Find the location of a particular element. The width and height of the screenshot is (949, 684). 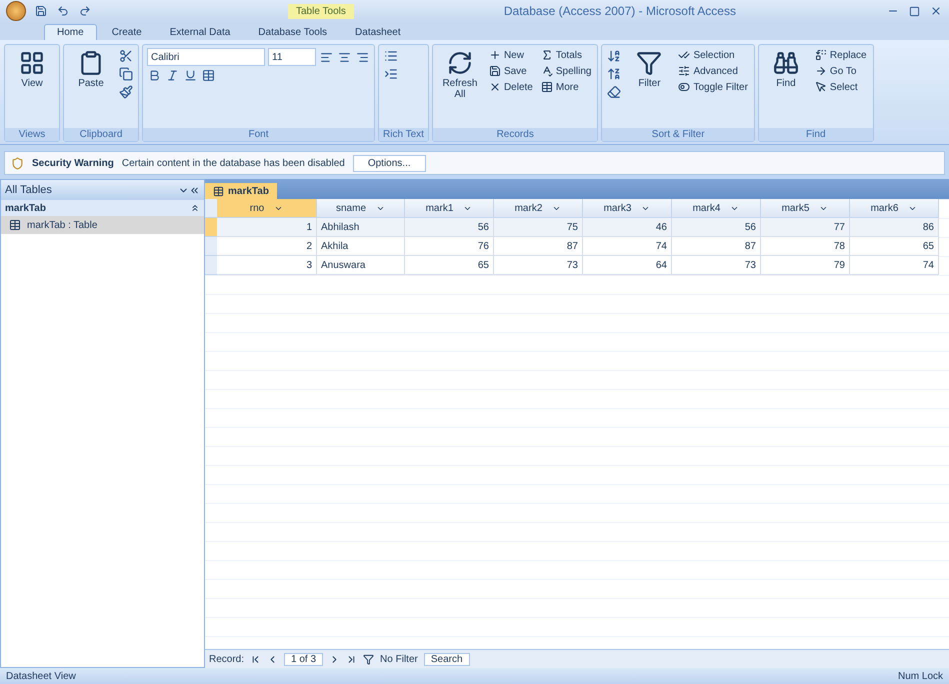

ribbon-button: Replace is located at coordinates (840, 55).